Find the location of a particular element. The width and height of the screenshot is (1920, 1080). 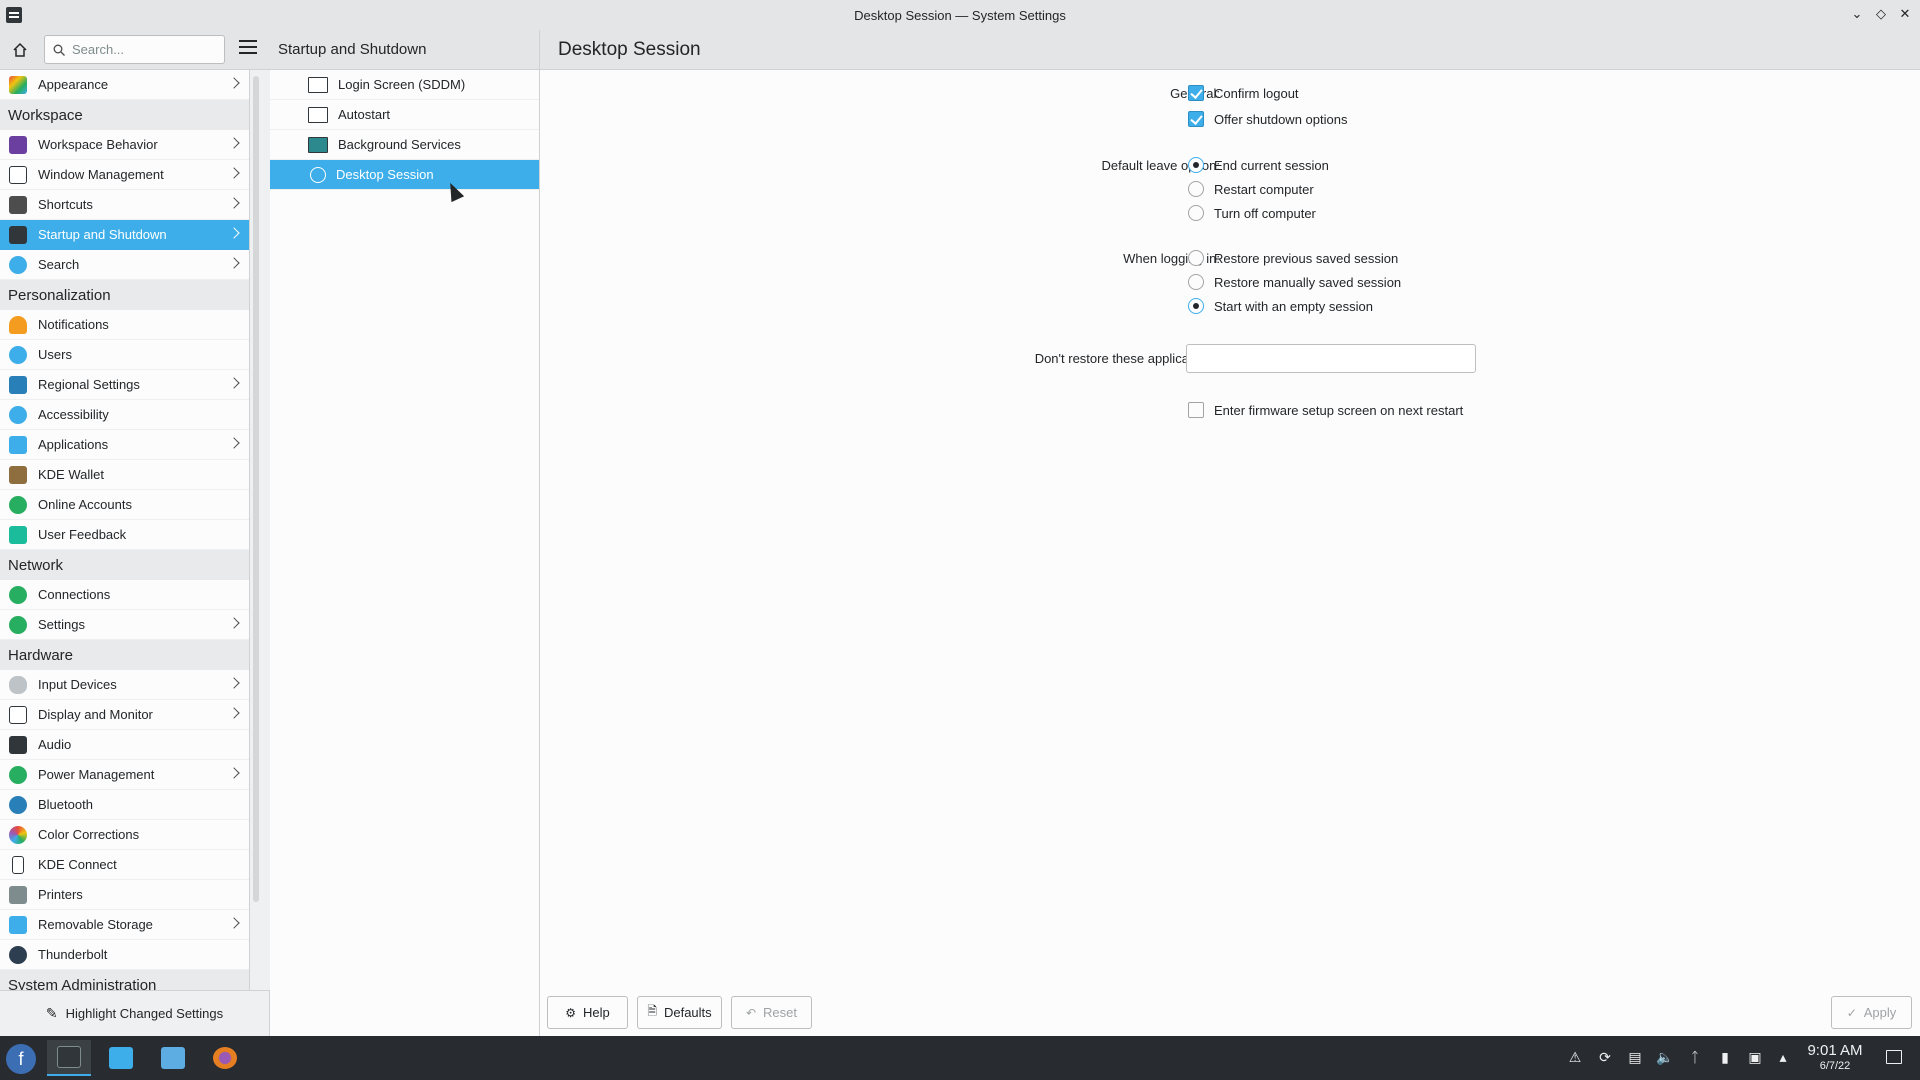

printer-icon is located at coordinates (18, 894).